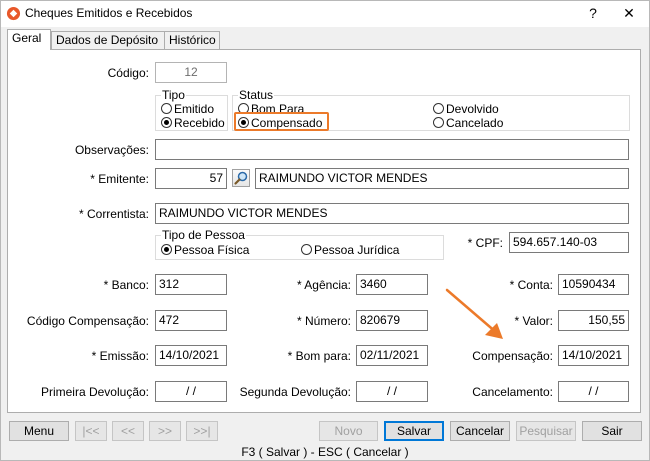 The image size is (650, 461). I want to click on tipo-recebido-label: Recebido, so click(199, 123).